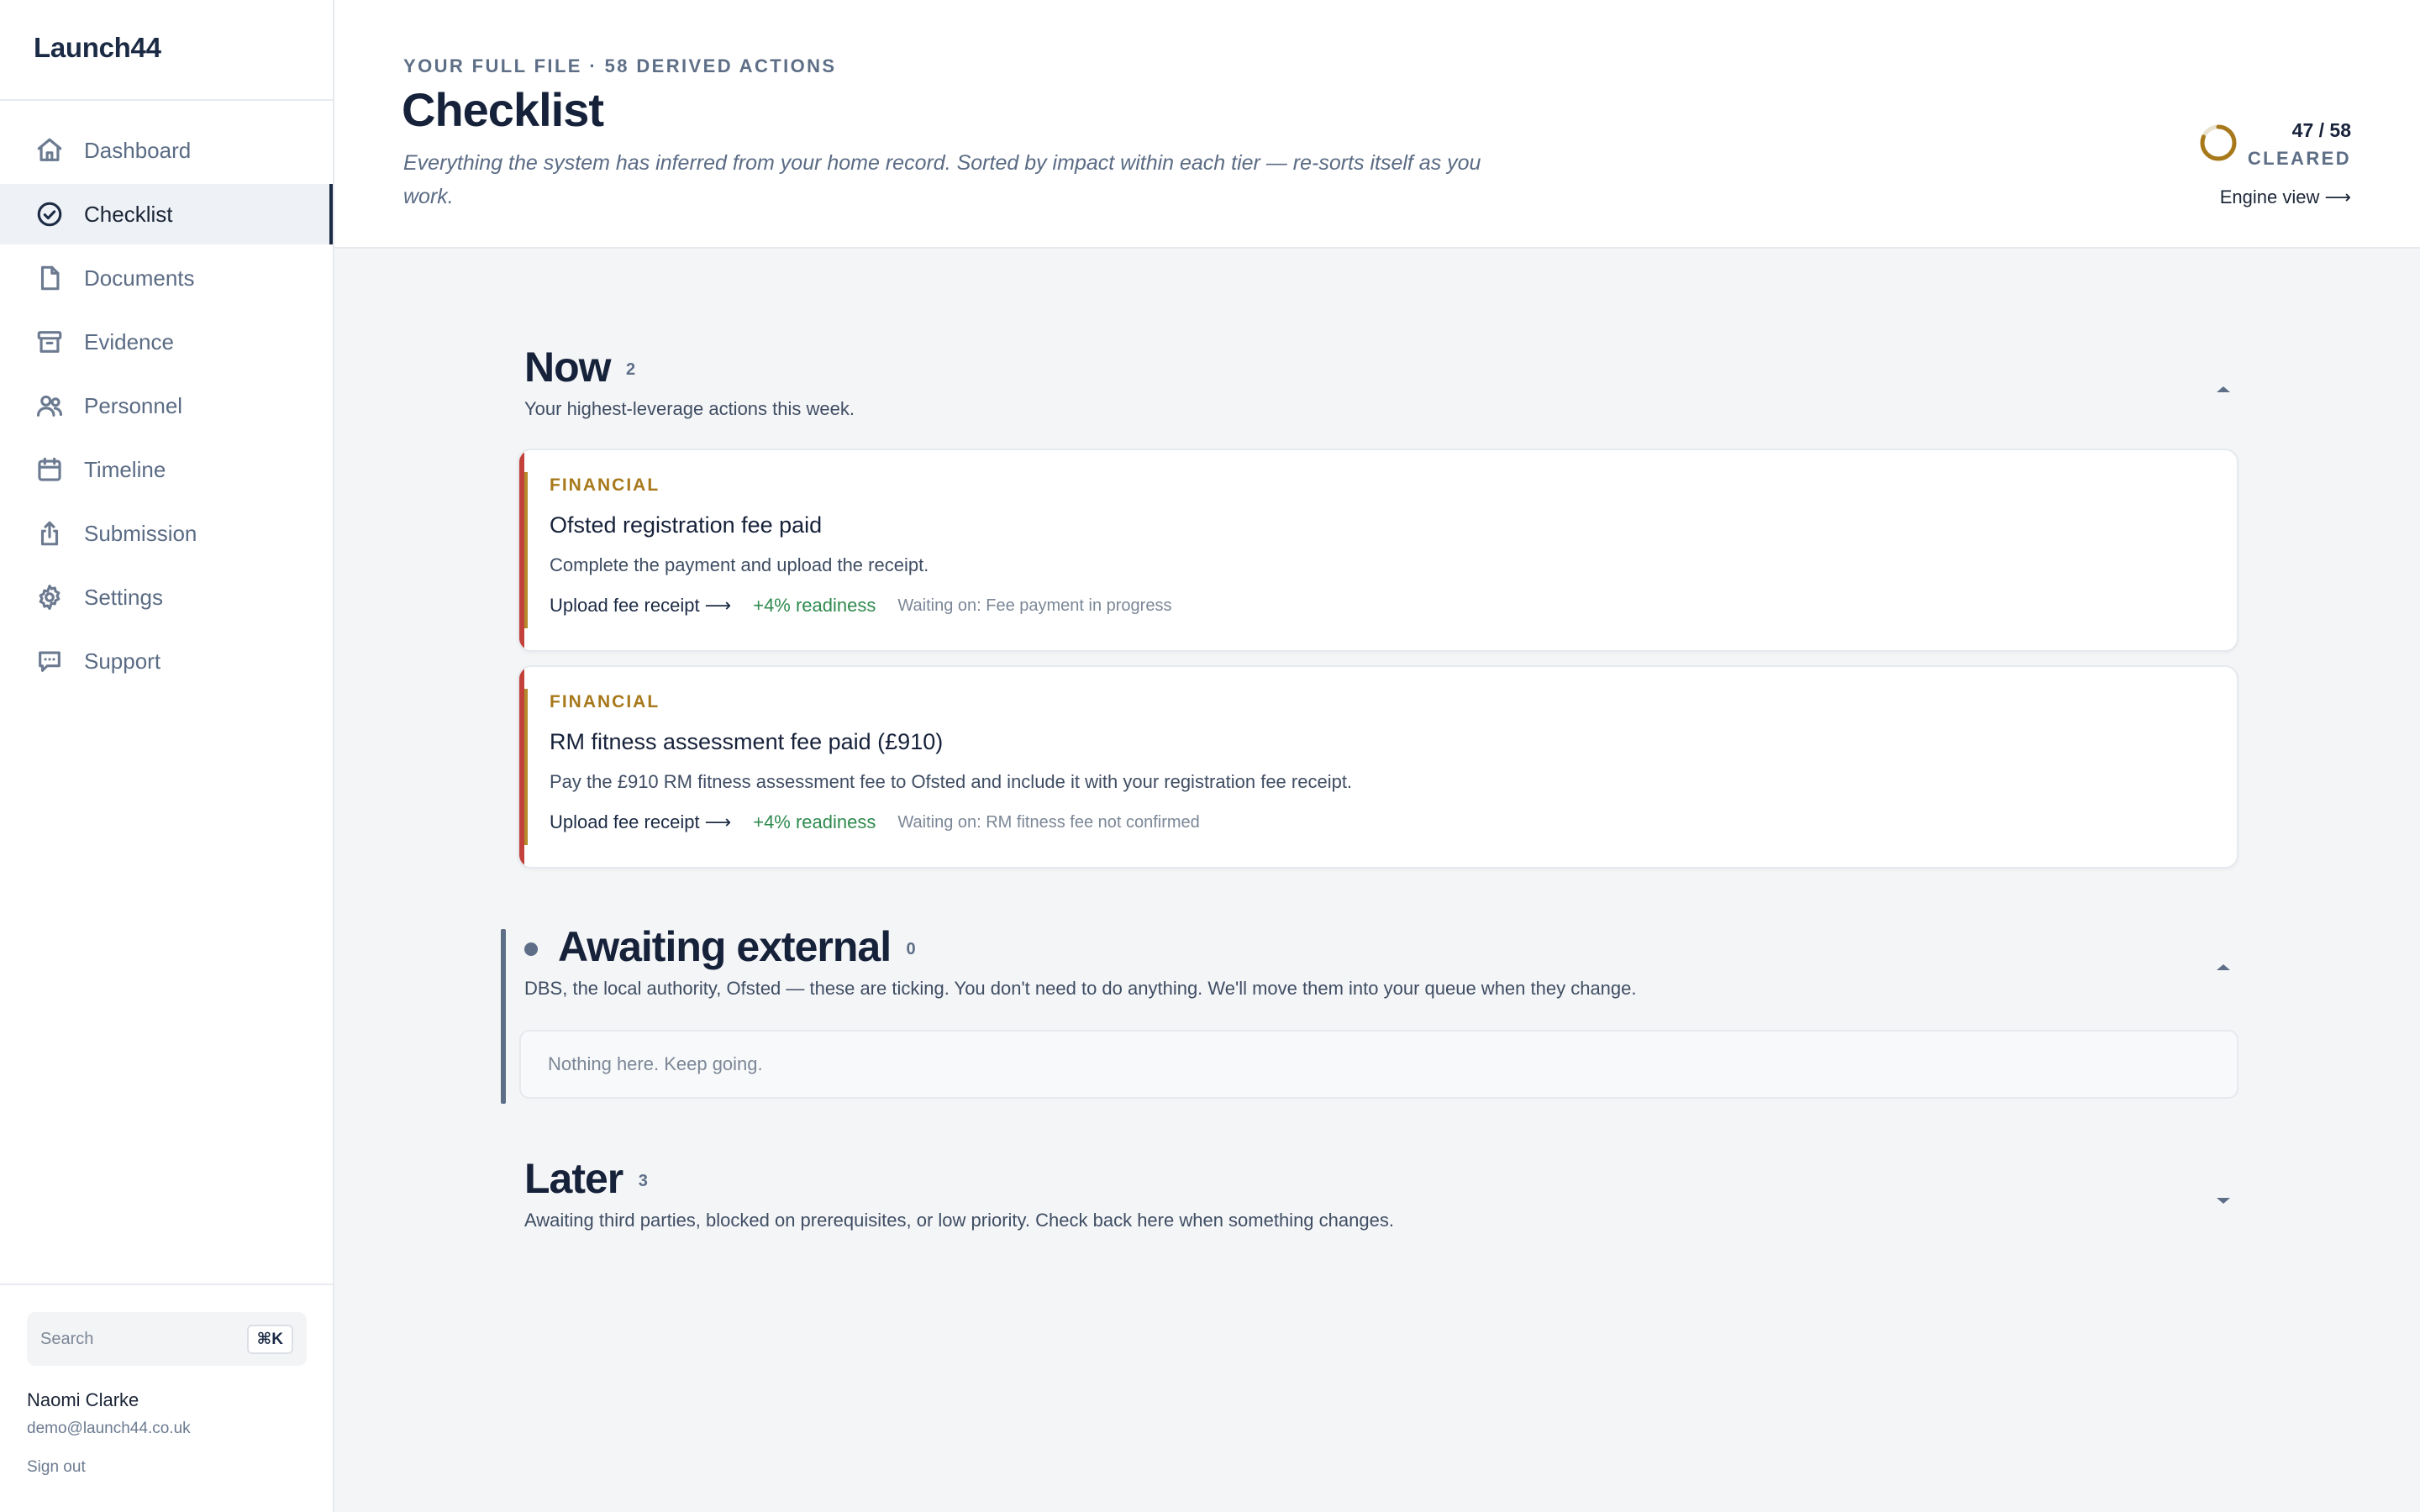 This screenshot has height=1512, width=2420. I want to click on section-accent-bar, so click(503, 1016).